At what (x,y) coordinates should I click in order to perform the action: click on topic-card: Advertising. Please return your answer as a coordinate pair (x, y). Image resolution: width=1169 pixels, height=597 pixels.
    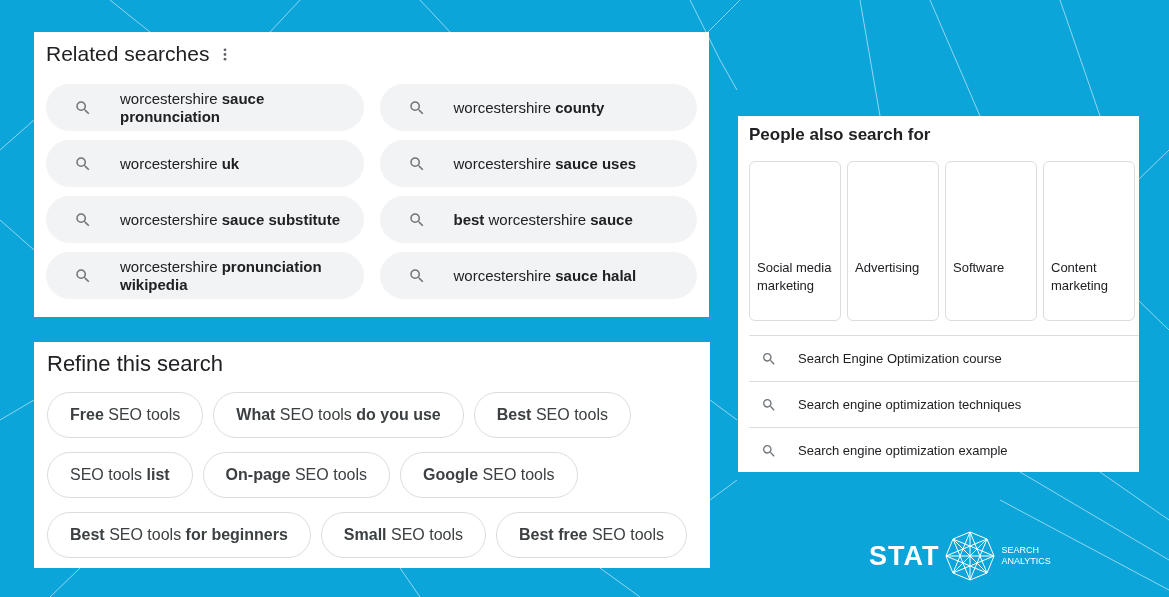
    Looking at the image, I should click on (893, 241).